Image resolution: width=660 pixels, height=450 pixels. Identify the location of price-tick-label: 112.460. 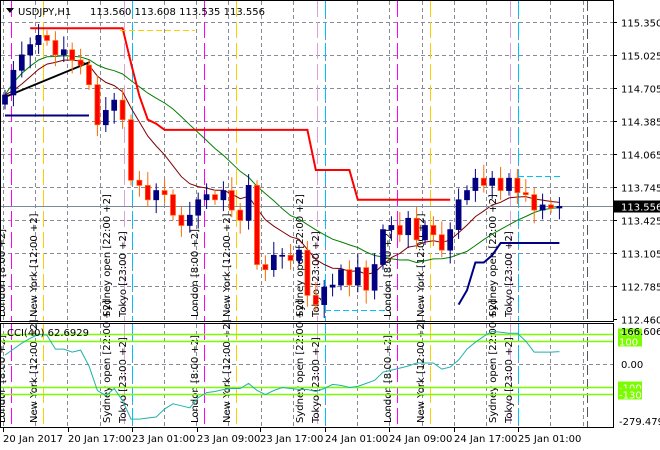
(640, 321).